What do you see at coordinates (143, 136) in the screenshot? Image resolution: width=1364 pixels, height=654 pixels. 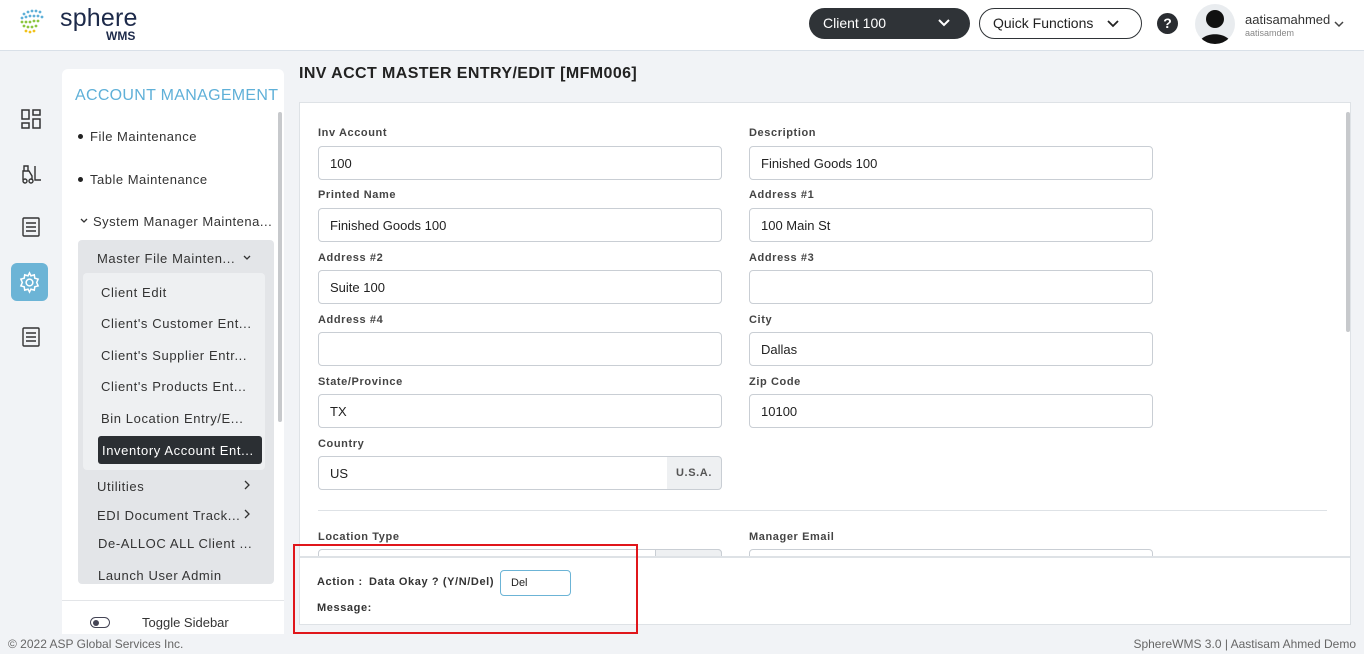 I see `sidebar-item-label: File Maintenance` at bounding box center [143, 136].